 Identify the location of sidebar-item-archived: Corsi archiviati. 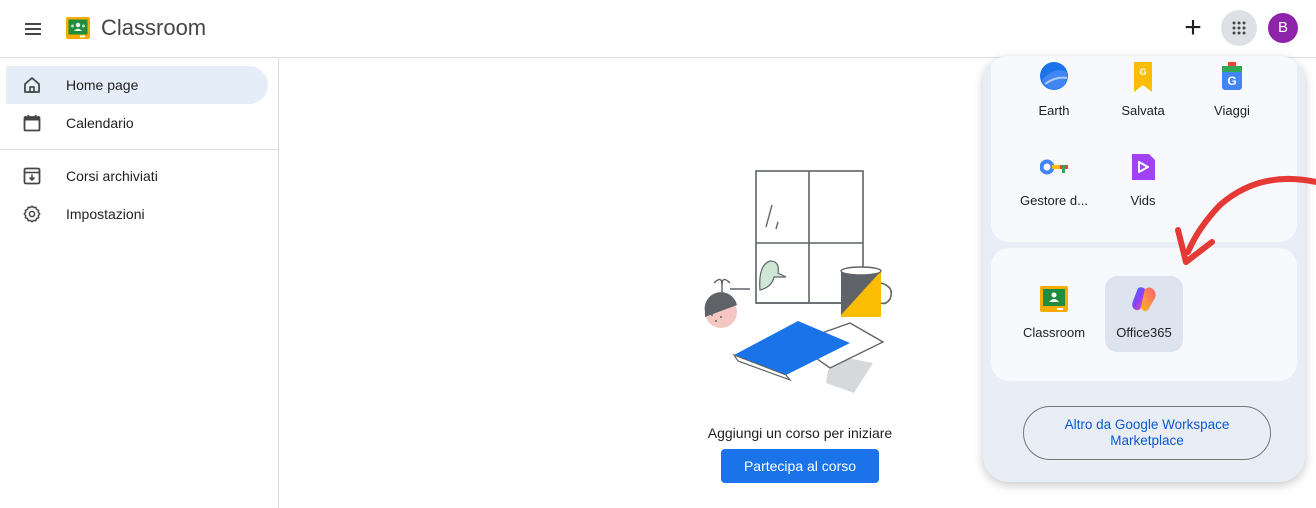
(137, 176).